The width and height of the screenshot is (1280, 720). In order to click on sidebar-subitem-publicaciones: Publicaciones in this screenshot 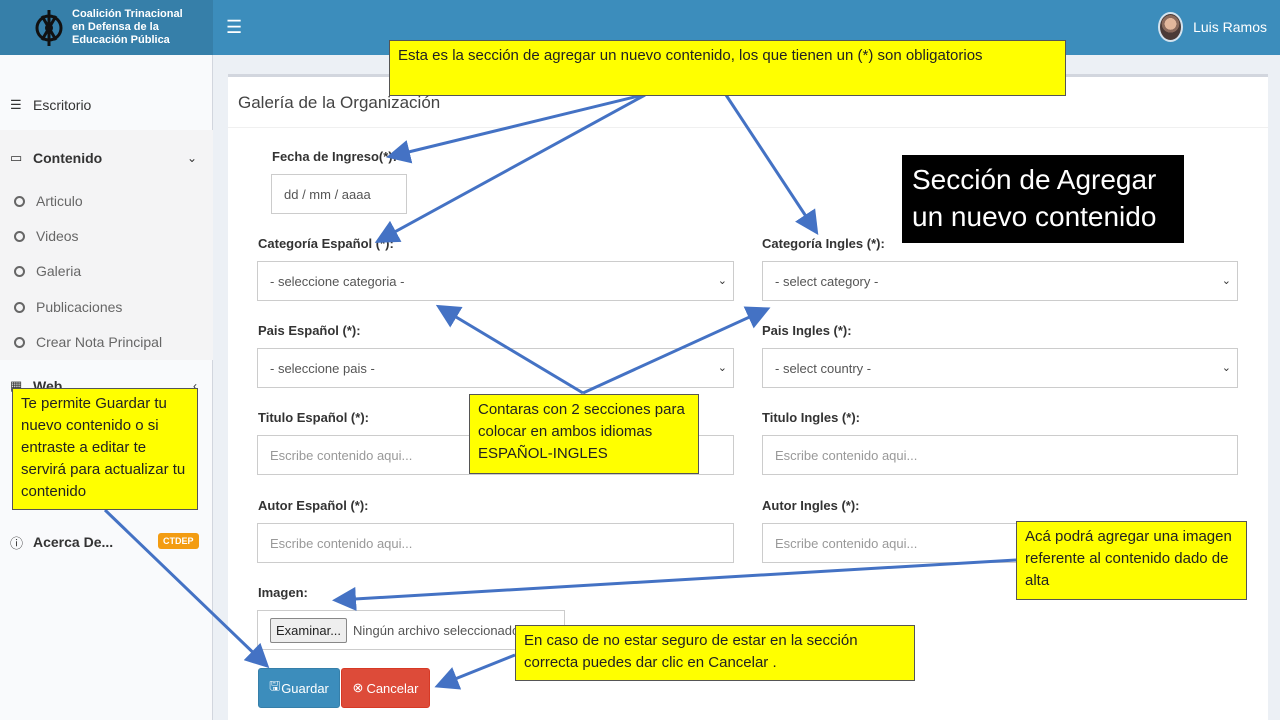, I will do `click(68, 307)`.